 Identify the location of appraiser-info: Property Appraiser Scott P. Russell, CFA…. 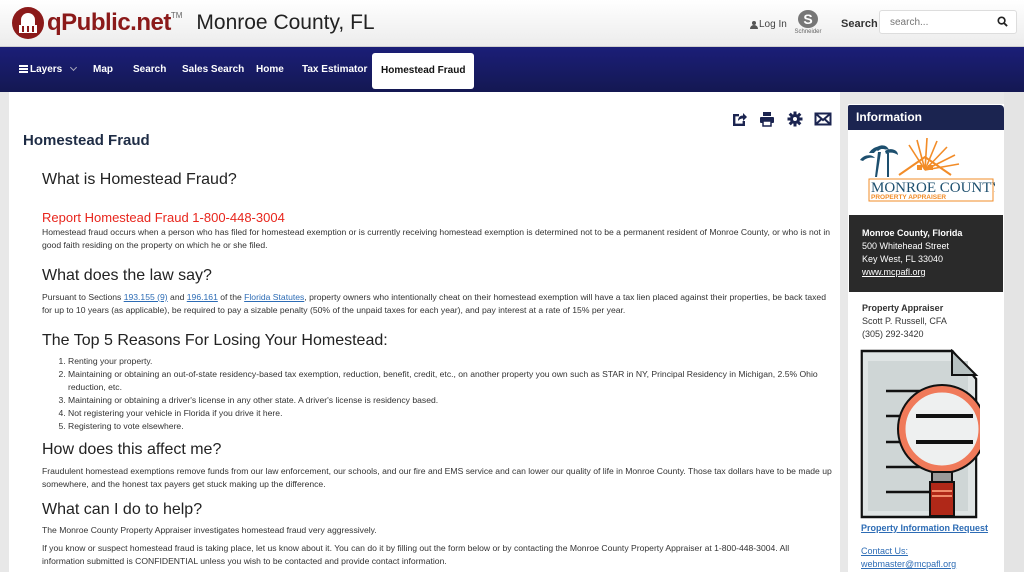
(904, 321).